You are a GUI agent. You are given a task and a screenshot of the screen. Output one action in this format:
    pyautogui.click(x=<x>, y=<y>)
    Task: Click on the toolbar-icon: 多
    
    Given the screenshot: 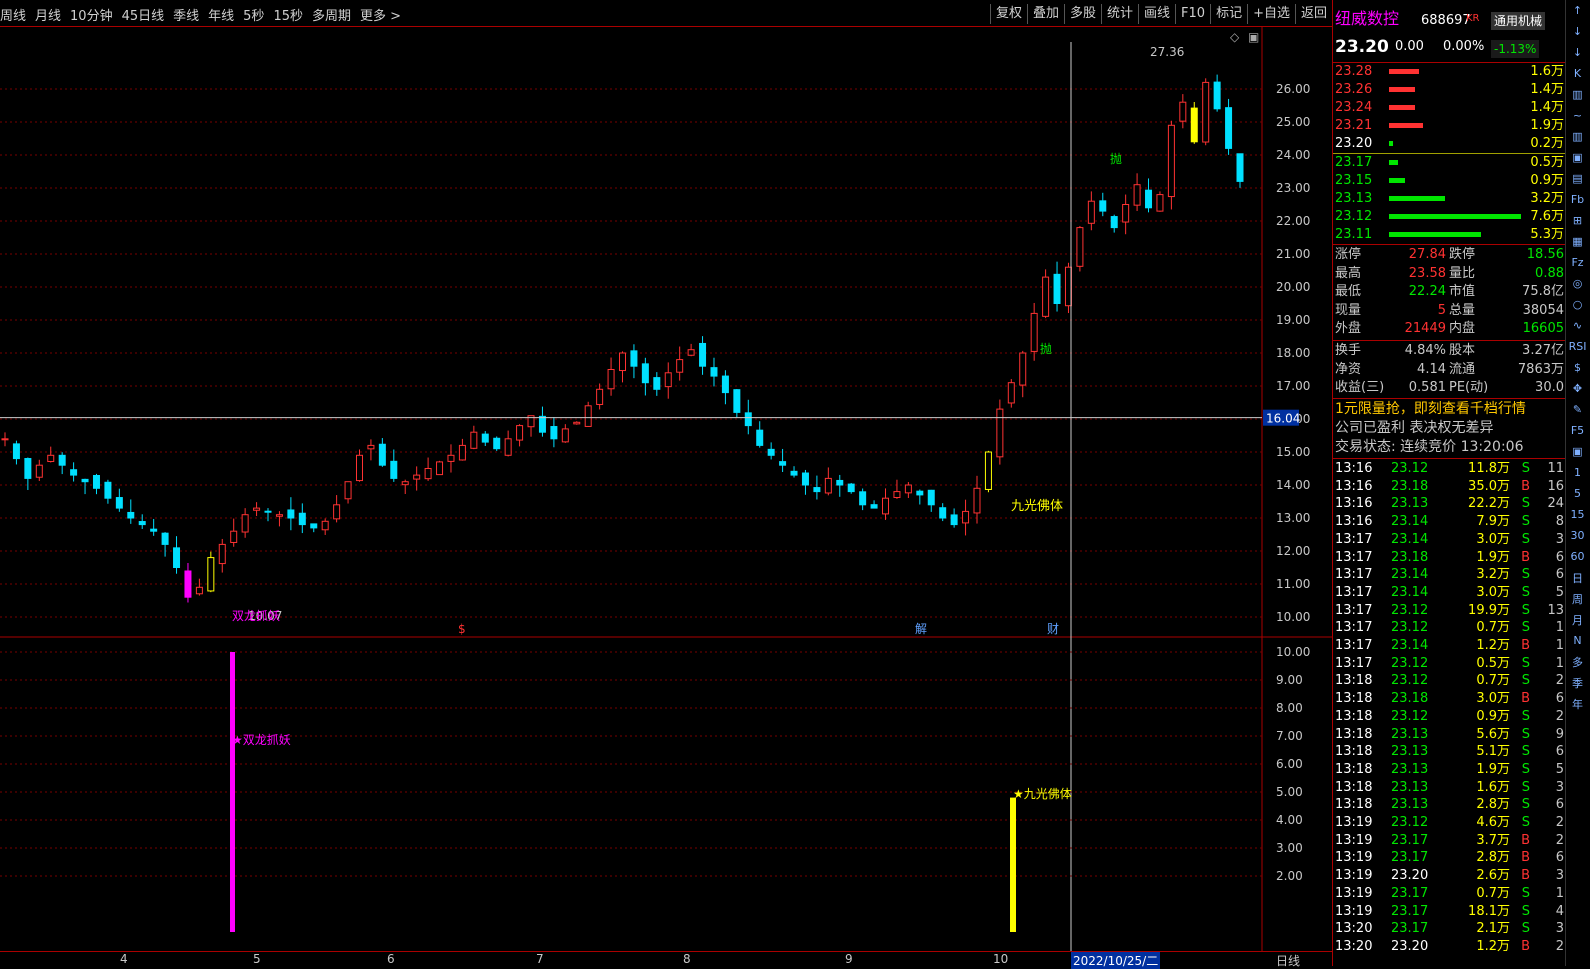 What is the action you would take?
    pyautogui.click(x=1577, y=661)
    